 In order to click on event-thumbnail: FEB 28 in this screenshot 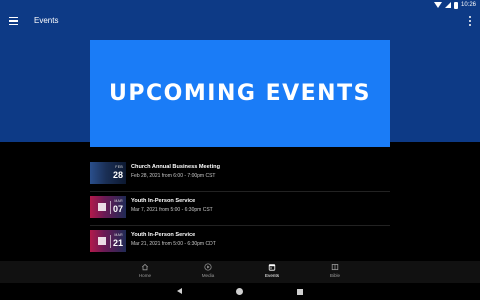, I will do `click(108, 173)`.